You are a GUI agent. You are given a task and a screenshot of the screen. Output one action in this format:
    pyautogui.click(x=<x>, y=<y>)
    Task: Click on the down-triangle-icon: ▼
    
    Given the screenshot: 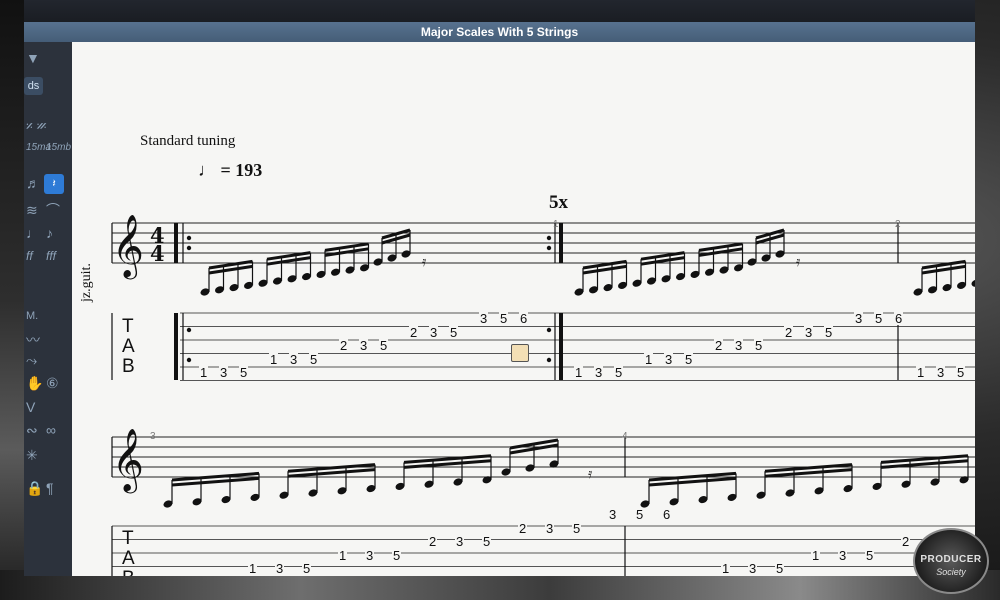 What is the action you would take?
    pyautogui.click(x=33, y=58)
    